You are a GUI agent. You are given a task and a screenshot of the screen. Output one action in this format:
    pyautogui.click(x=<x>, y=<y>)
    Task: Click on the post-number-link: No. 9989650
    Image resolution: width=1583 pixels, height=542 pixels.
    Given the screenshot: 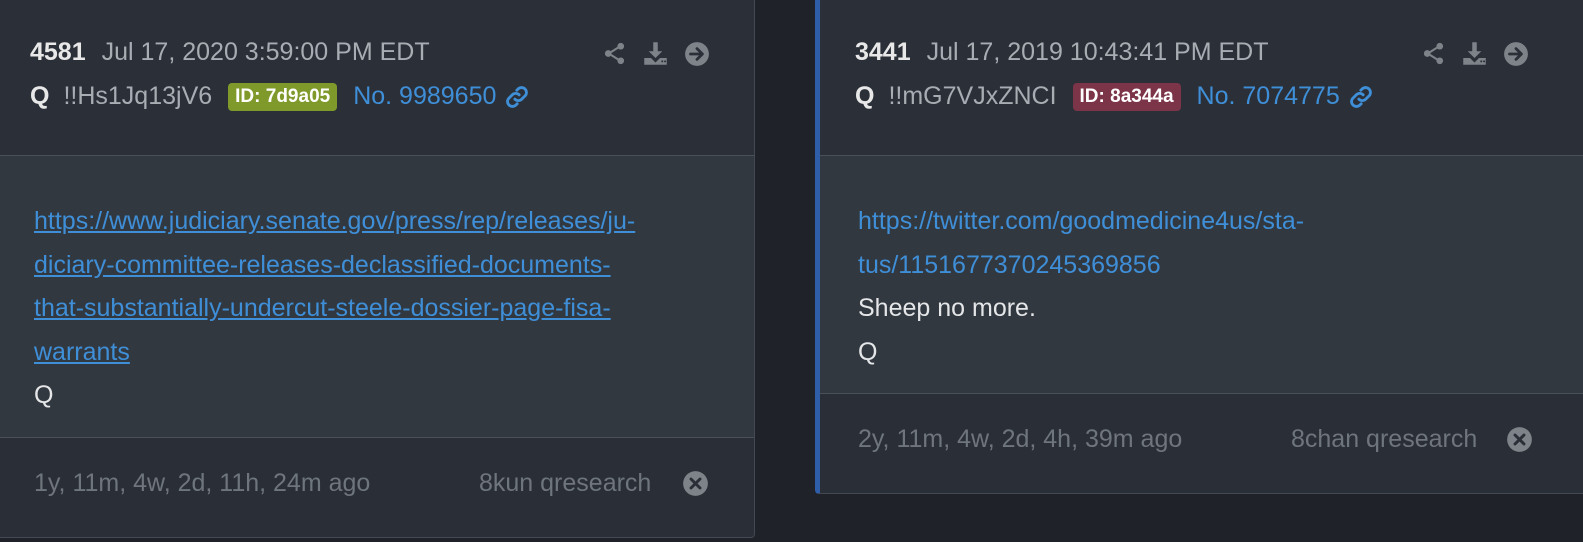 What is the action you would take?
    pyautogui.click(x=441, y=96)
    